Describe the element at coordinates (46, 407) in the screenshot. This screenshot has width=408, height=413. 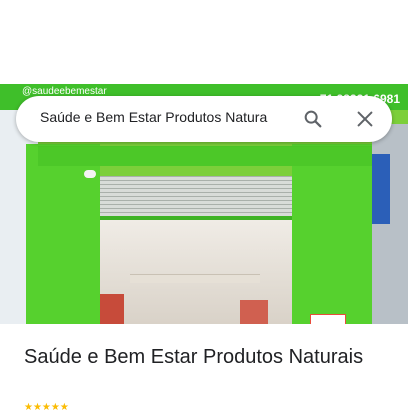
I see `rating-row: ★★★★★` at that location.